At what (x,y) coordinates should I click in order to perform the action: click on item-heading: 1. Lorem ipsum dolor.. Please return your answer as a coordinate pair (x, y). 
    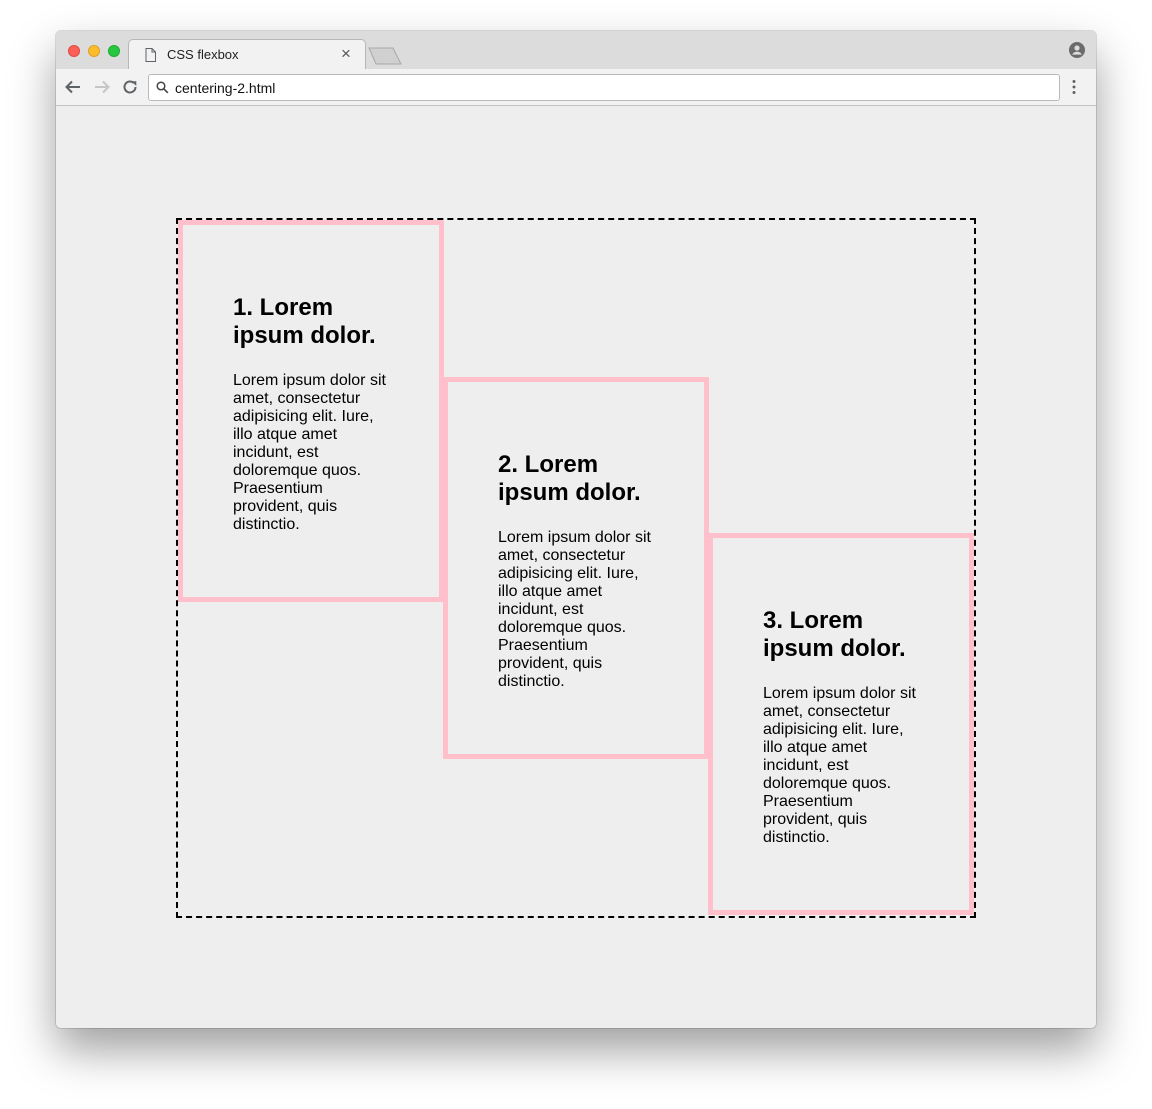
    Looking at the image, I should click on (304, 321).